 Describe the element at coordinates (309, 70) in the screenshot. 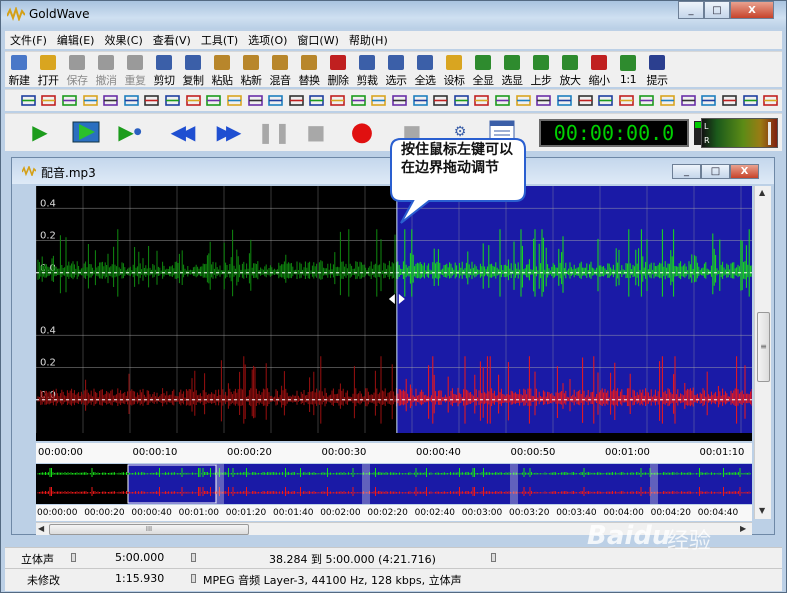

I see `toolbar-button-replace: 替换` at that location.